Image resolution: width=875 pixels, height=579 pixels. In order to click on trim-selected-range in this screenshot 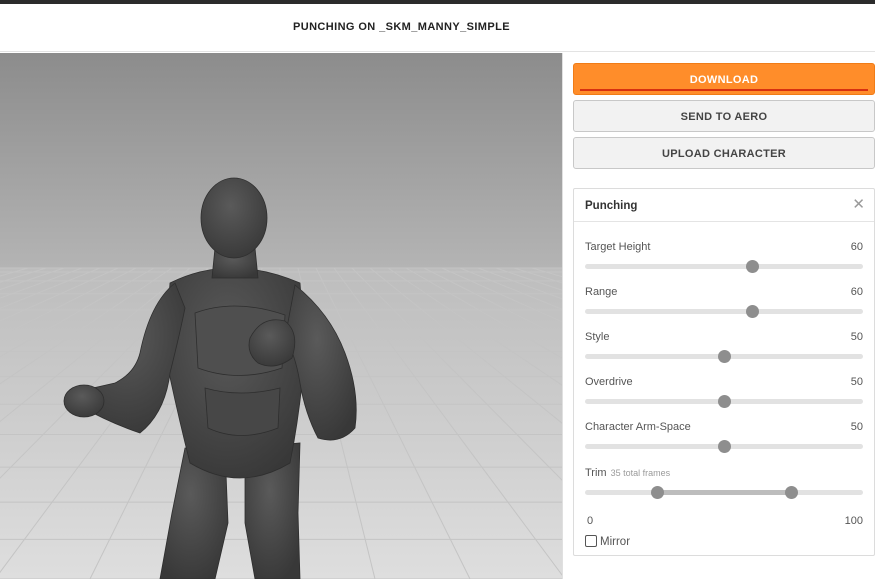, I will do `click(724, 492)`.